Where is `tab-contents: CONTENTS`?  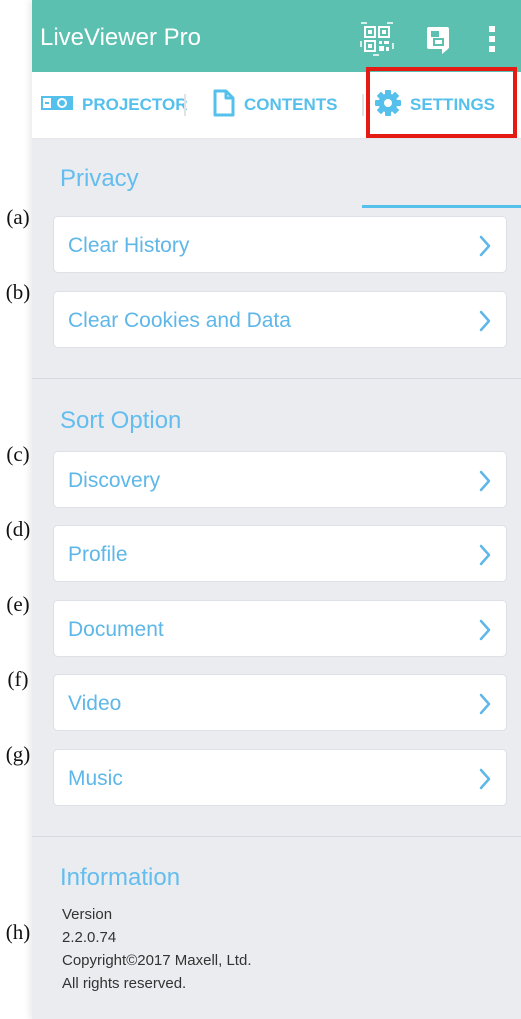
tab-contents: CONTENTS is located at coordinates (275, 105).